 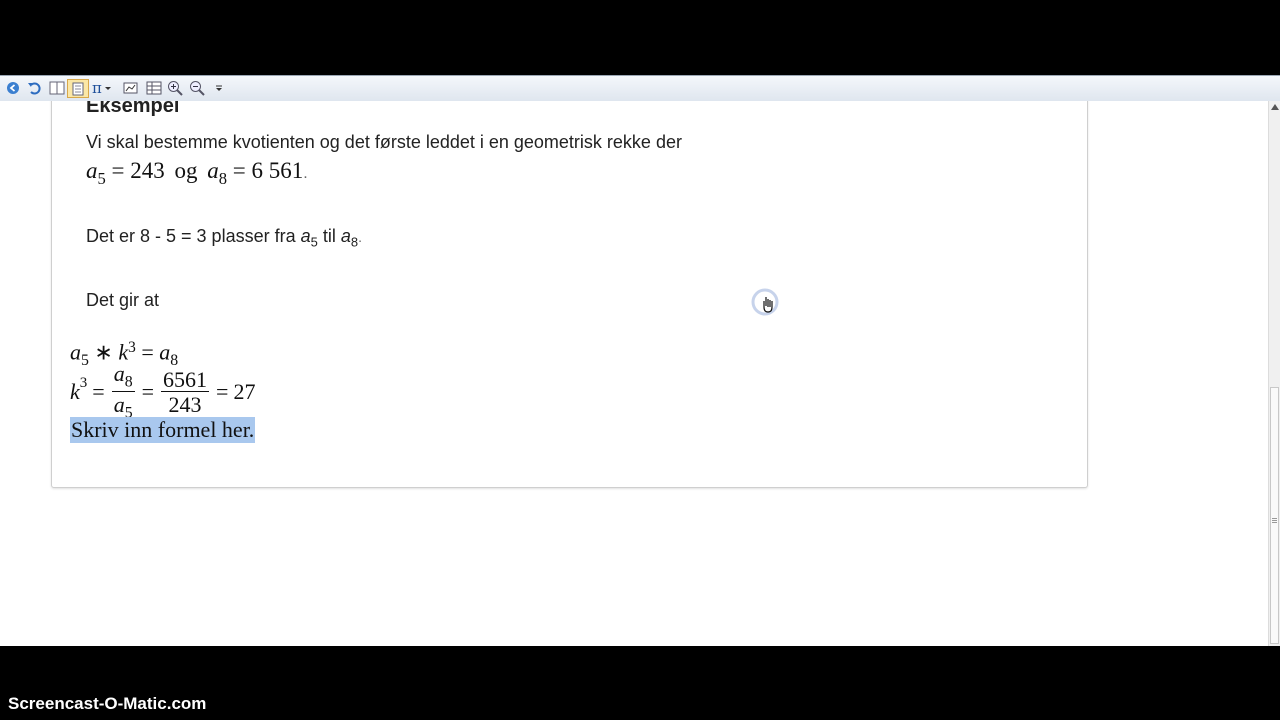 What do you see at coordinates (123, 391) in the screenshot?
I see `fraction-a8-a5: a8 a5` at bounding box center [123, 391].